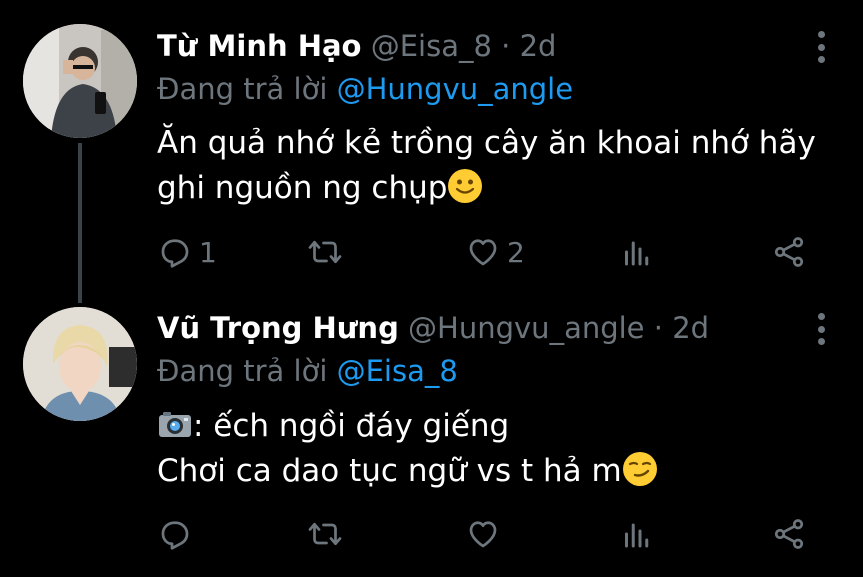  I want to click on thread-connector, so click(80, 223).